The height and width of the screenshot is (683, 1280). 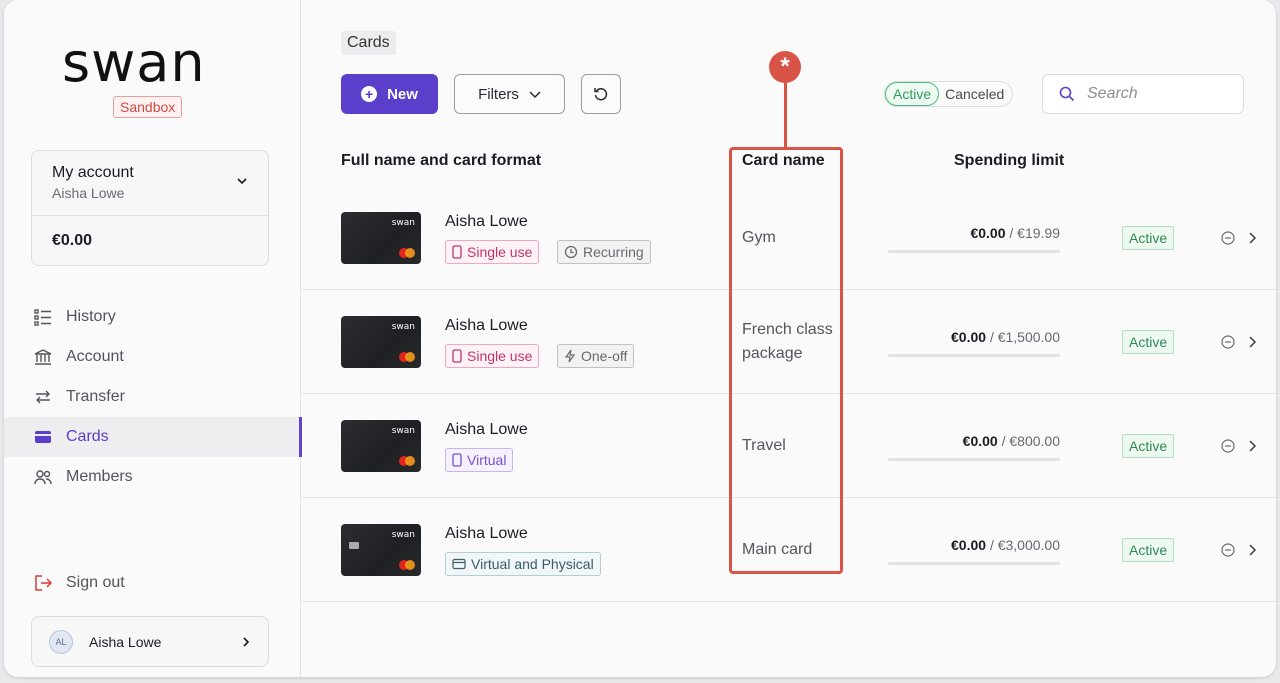 I want to click on account-balance: €0.00, so click(x=72, y=240).